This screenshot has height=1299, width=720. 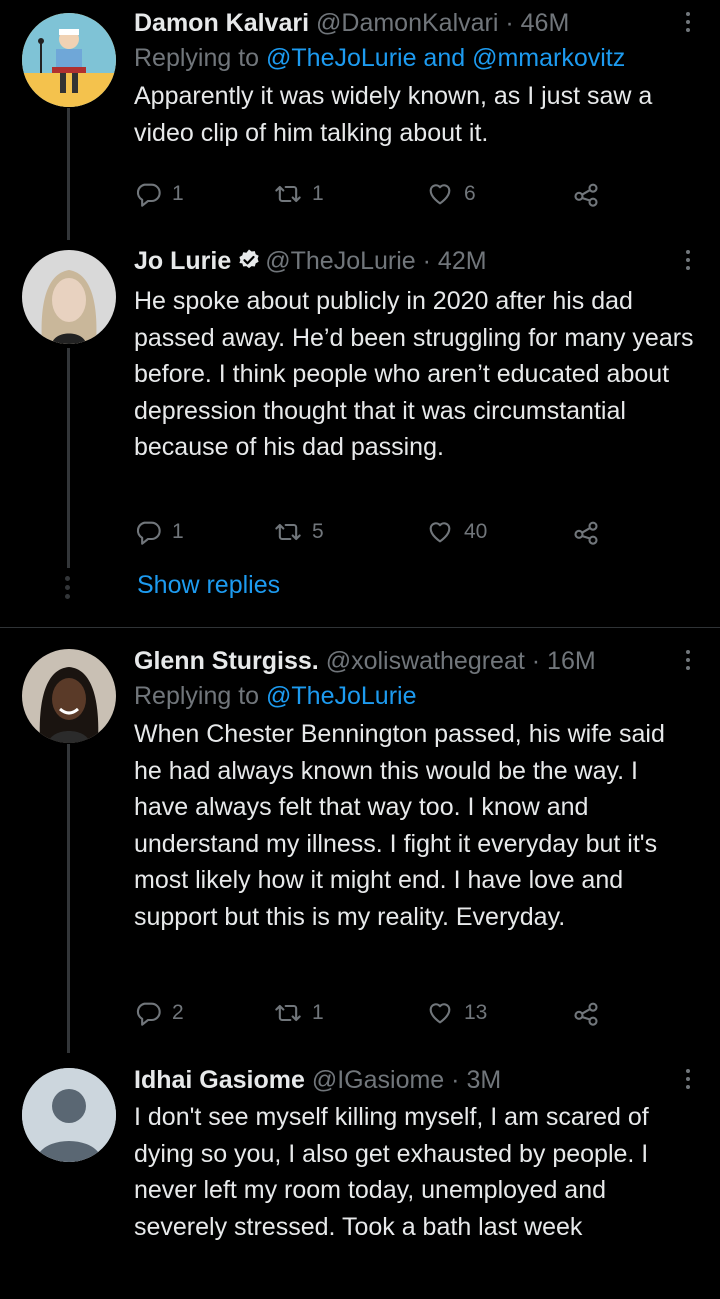 I want to click on woman-photo-avatar-icon, so click(x=69, y=297).